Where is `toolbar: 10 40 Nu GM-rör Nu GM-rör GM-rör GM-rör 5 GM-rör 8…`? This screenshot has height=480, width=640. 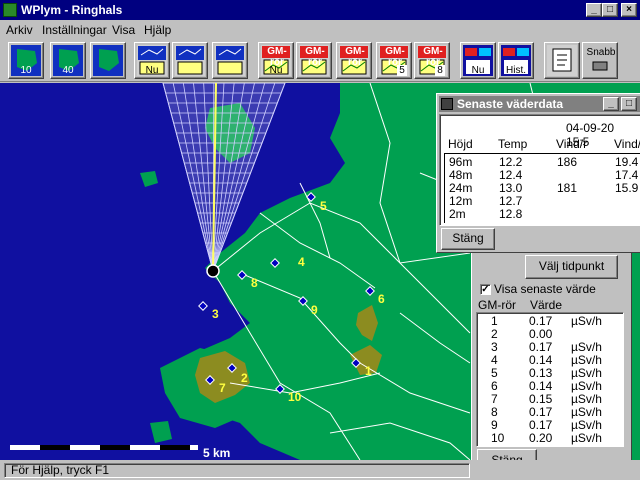
toolbar: 10 40 Nu GM-rör Nu GM-rör GM-rör GM-rör 5 GM-rör 8… is located at coordinates (320, 60).